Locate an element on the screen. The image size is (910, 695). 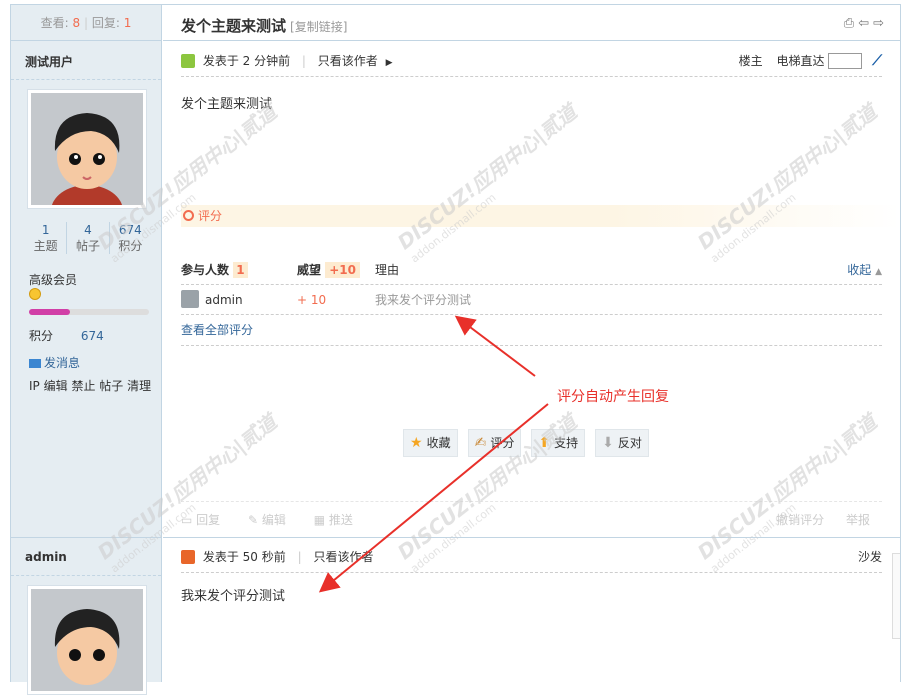
annotation-arrows is located at coordinates (433, 454).